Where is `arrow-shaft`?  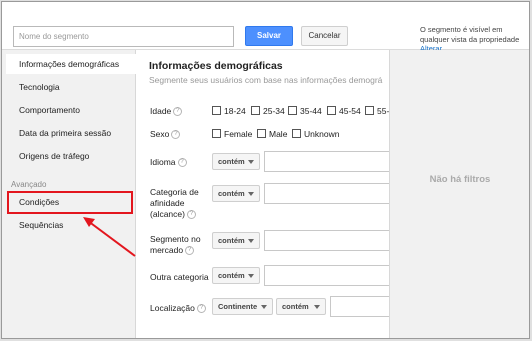
arrow-shaft is located at coordinates (111, 238).